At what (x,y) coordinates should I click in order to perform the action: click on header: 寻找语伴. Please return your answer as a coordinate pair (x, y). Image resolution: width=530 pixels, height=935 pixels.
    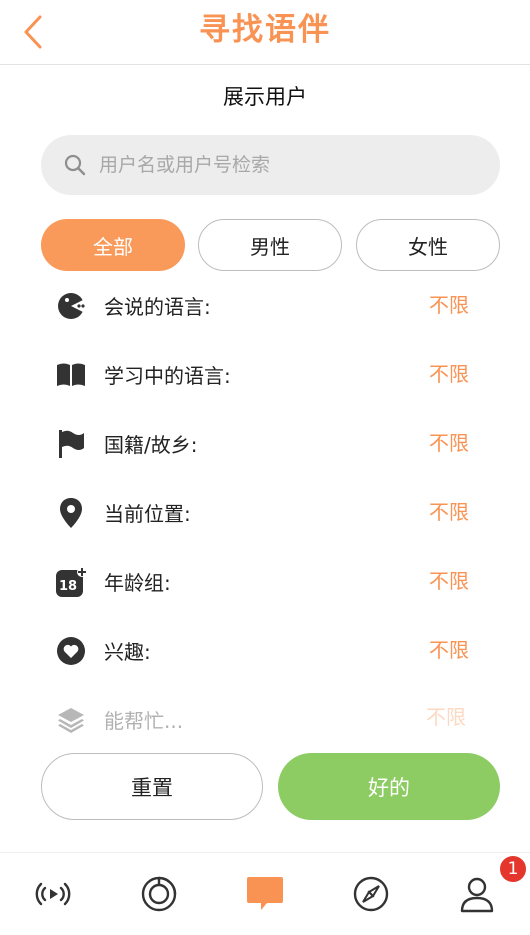
    Looking at the image, I should click on (265, 32).